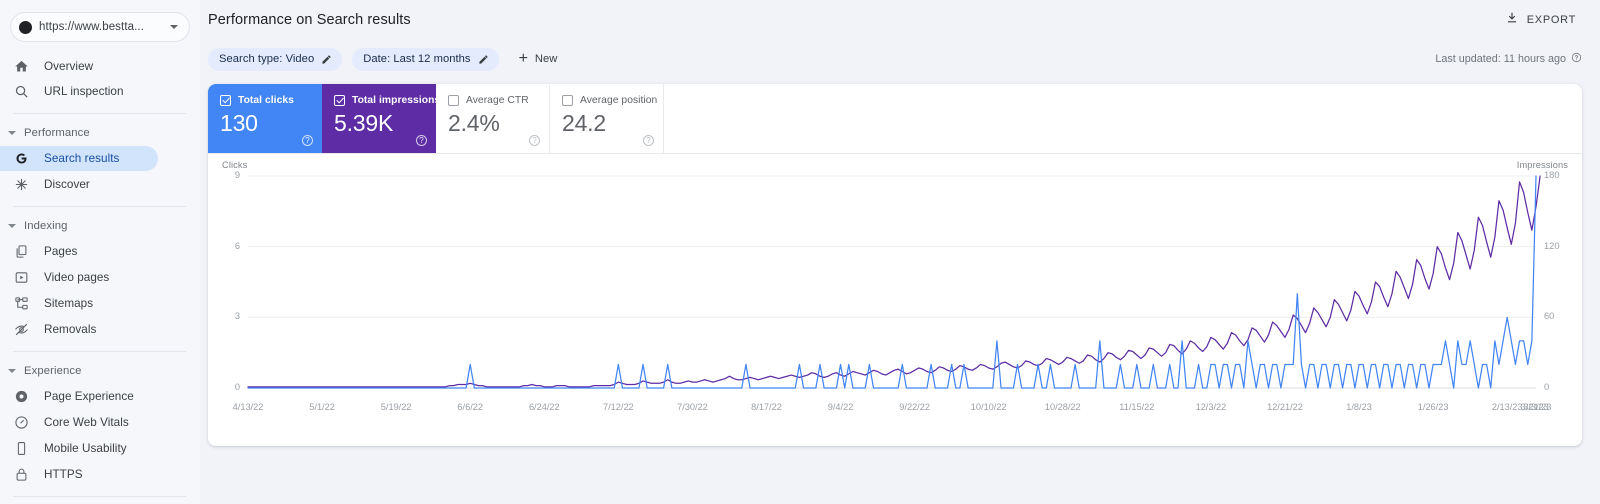 The height and width of the screenshot is (504, 1600). Describe the element at coordinates (1552, 175) in the screenshot. I see `y-tick-right: 180` at that location.